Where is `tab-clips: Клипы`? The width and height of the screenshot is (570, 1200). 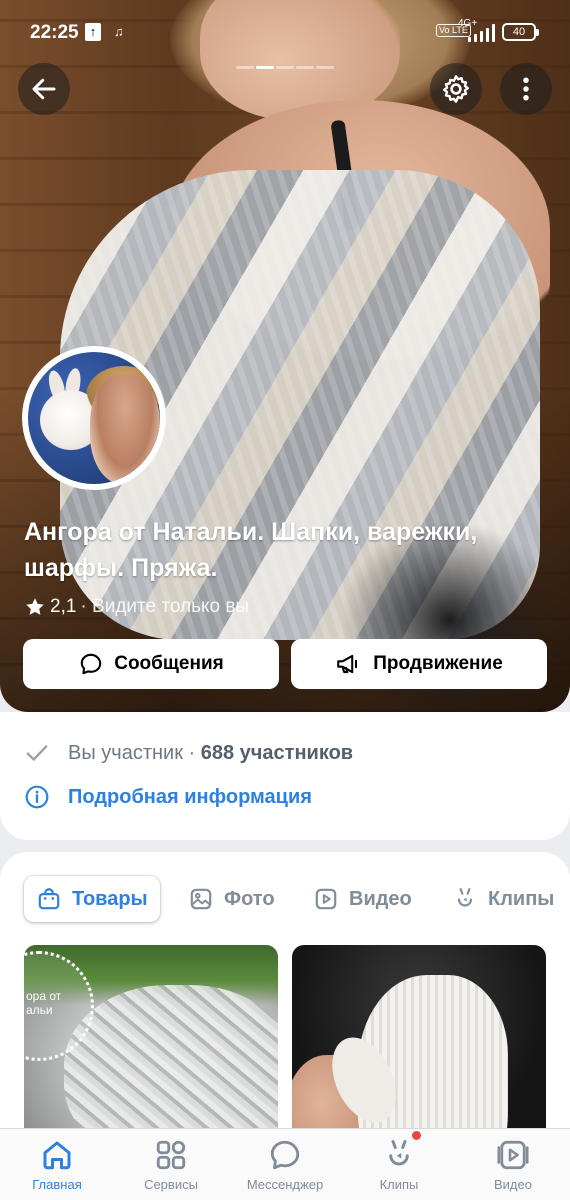 tab-clips: Клипы is located at coordinates (503, 899).